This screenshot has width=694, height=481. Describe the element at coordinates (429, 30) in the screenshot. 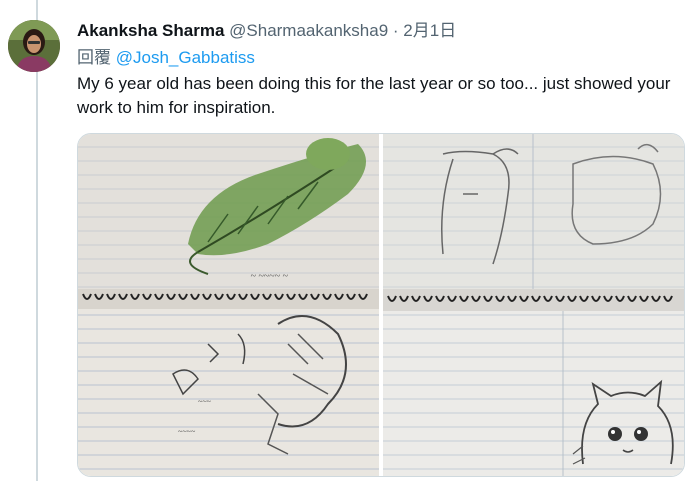

I see `tweet-date: 2月1日` at that location.